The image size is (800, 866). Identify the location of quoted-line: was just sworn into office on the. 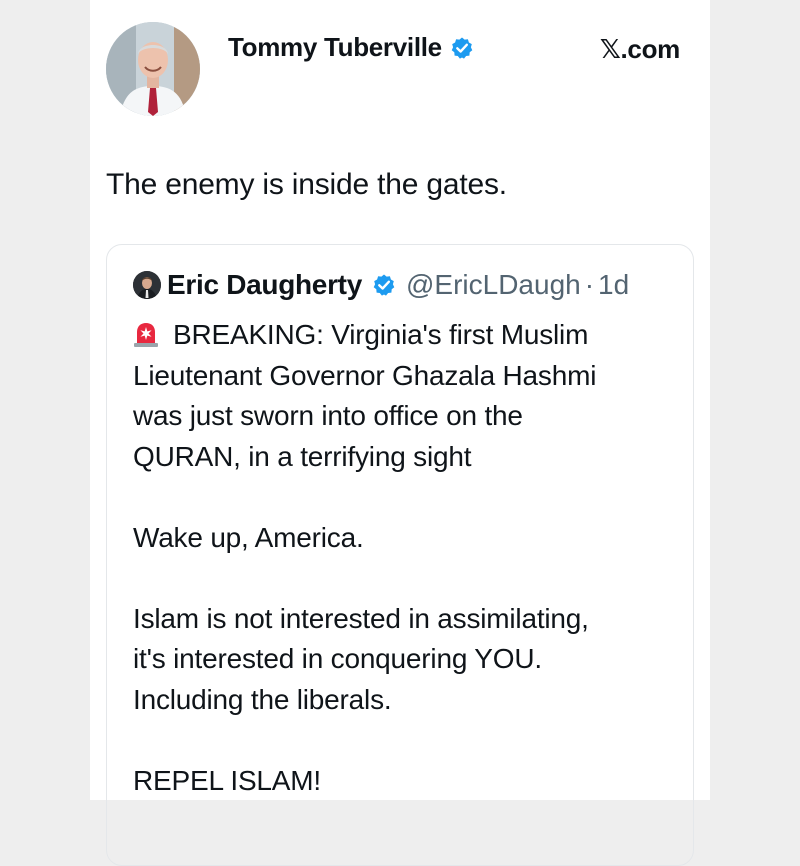
(328, 415).